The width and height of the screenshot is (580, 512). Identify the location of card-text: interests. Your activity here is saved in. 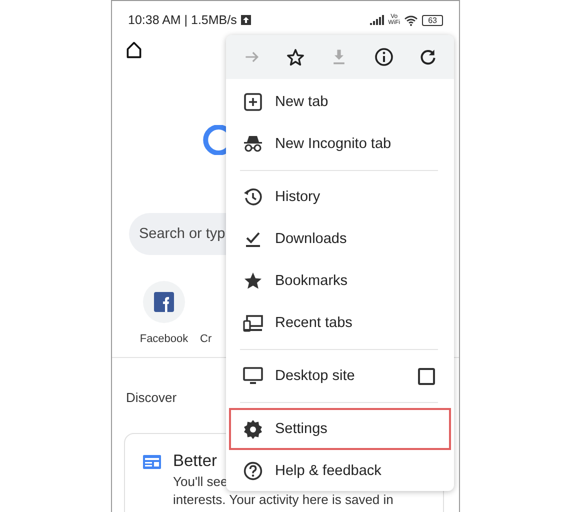
(283, 499).